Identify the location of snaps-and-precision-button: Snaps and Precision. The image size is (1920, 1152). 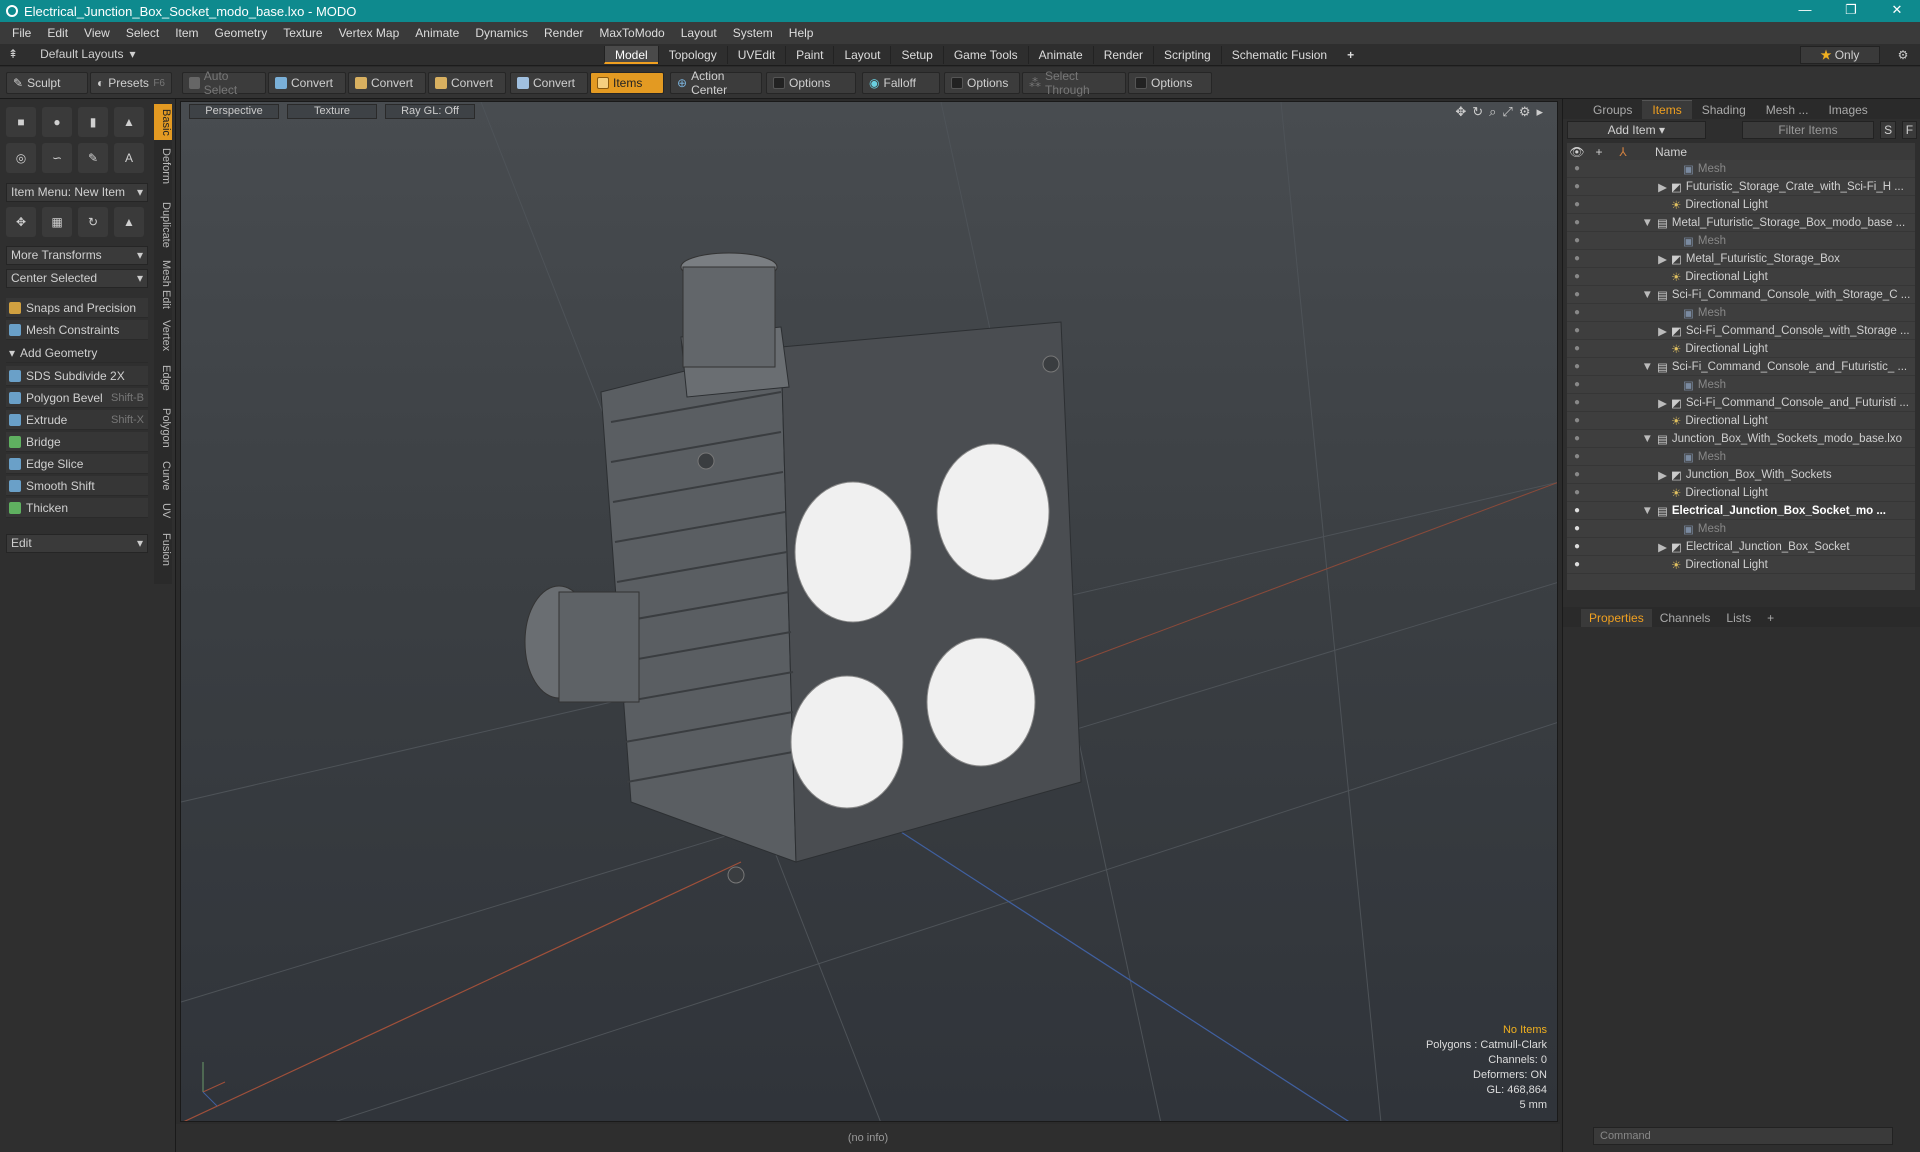
(77, 308).